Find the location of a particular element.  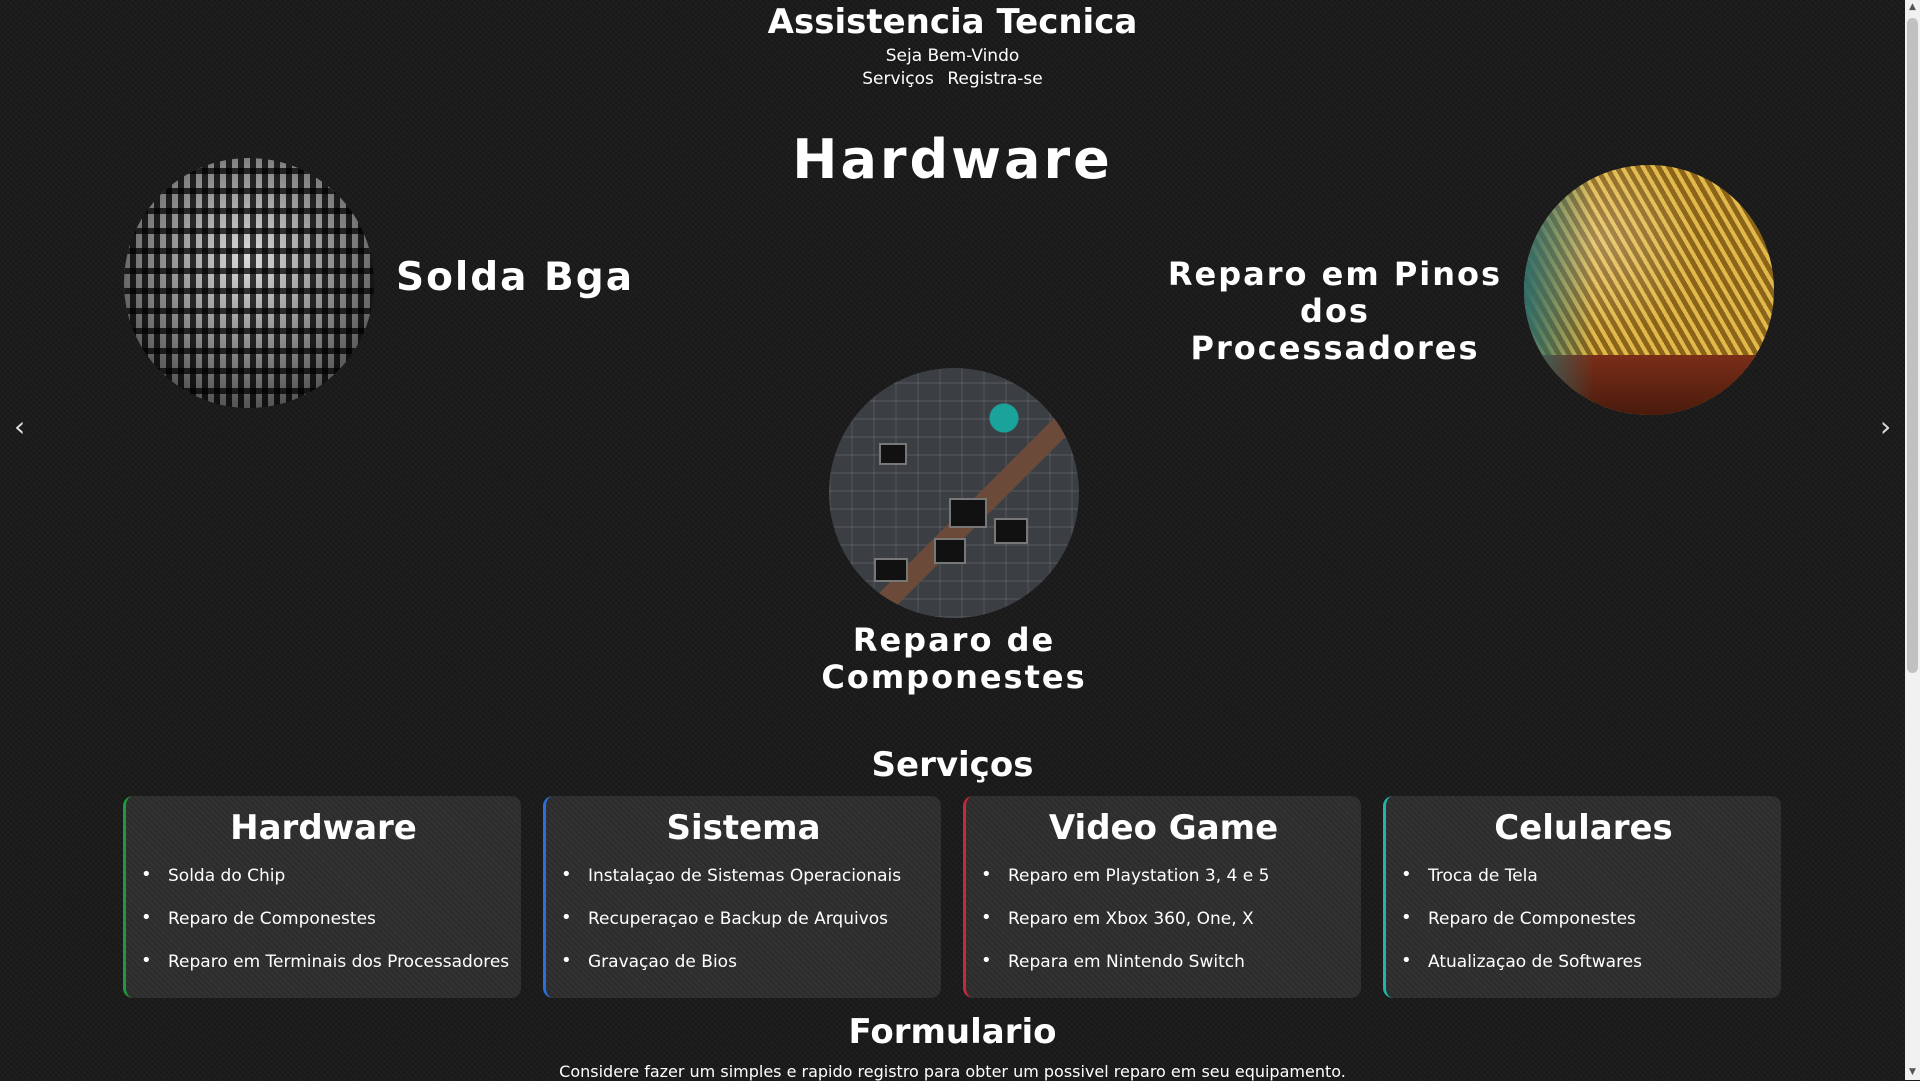

list-item: Instalaçao de Sistemas Operacionais is located at coordinates (751, 886).